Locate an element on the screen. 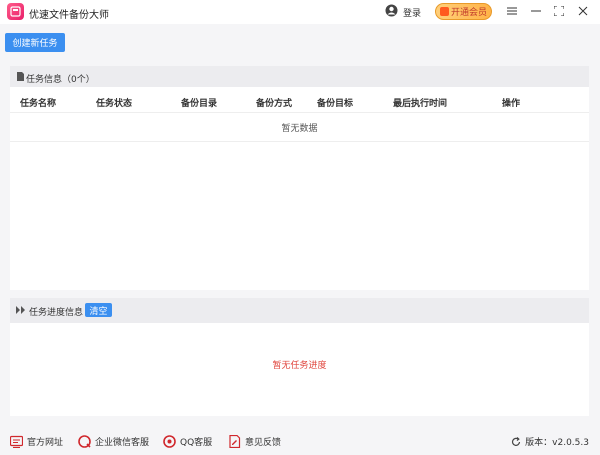  vip-button: 开通会员 is located at coordinates (463, 11).